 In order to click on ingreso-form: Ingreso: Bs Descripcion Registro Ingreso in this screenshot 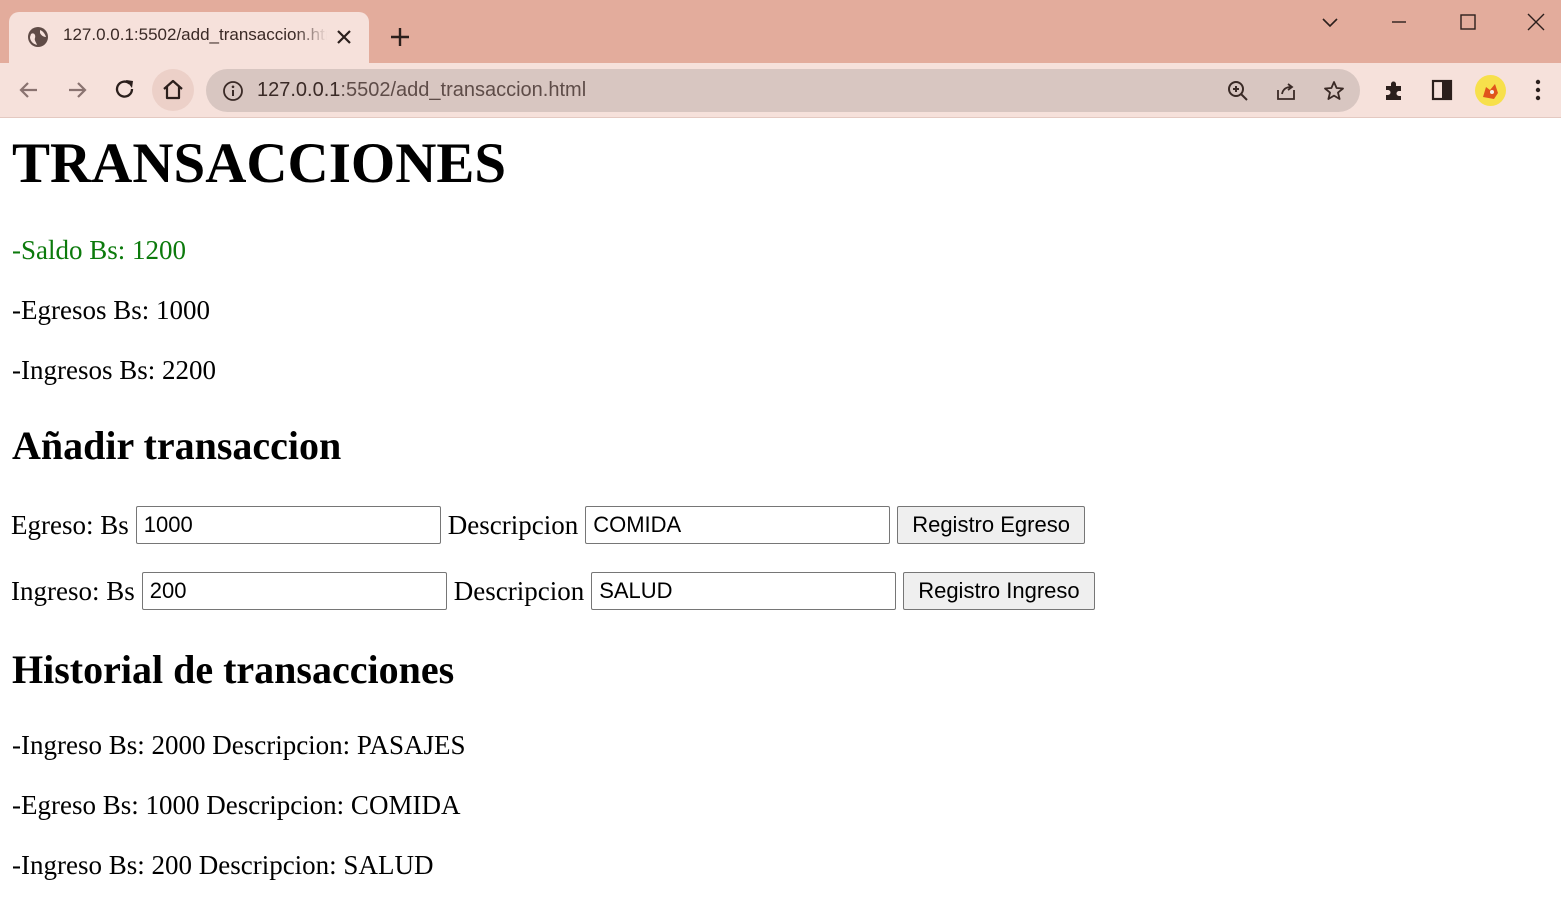, I will do `click(553, 591)`.